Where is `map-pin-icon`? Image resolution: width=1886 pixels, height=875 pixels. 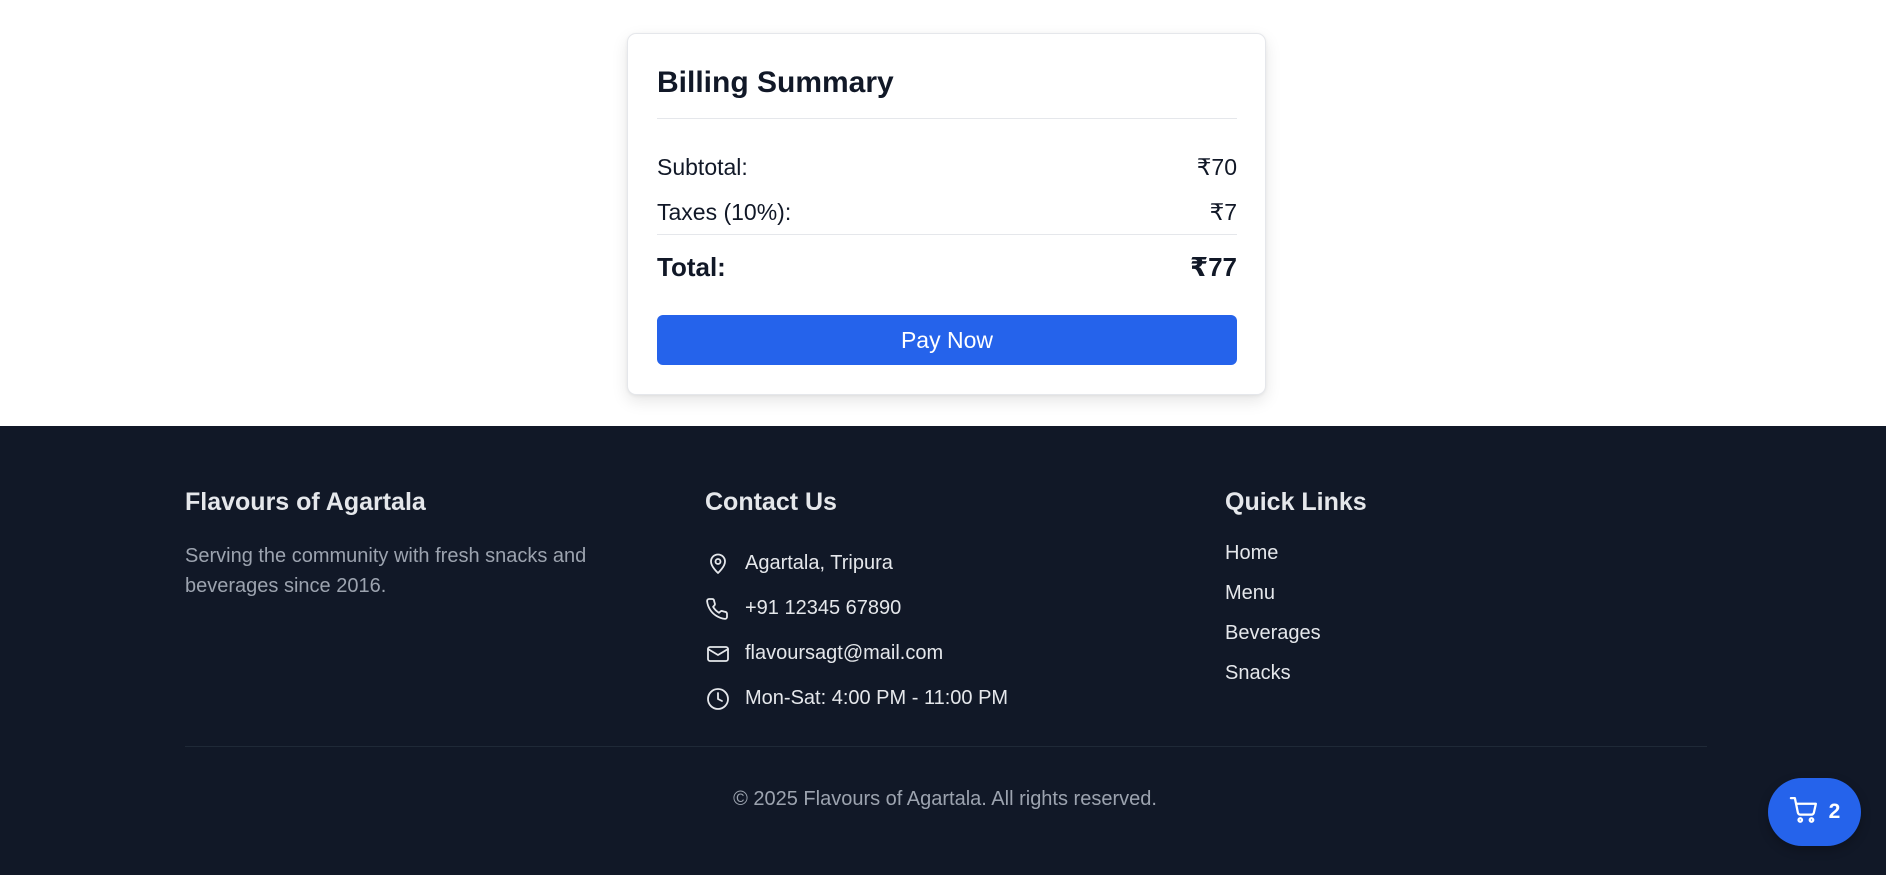
map-pin-icon is located at coordinates (718, 564).